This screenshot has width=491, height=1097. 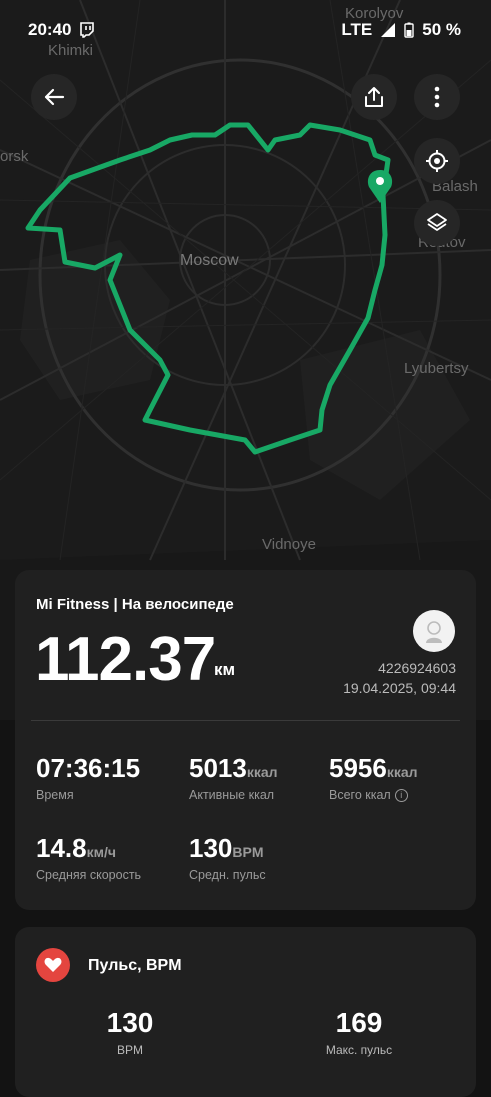 What do you see at coordinates (125, 659) in the screenshot?
I see `distance-value: 112.37` at bounding box center [125, 659].